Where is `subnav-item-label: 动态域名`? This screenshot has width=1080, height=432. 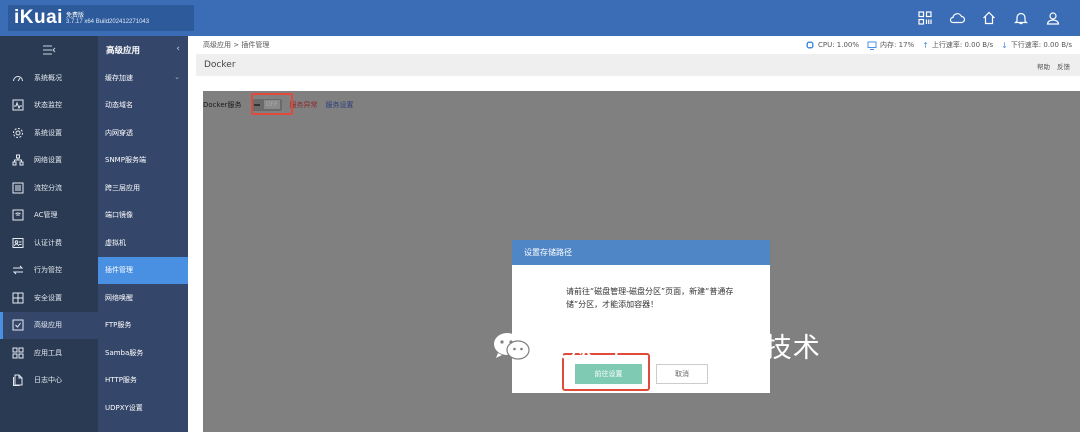
subnav-item-label: 动态域名 is located at coordinates (119, 105).